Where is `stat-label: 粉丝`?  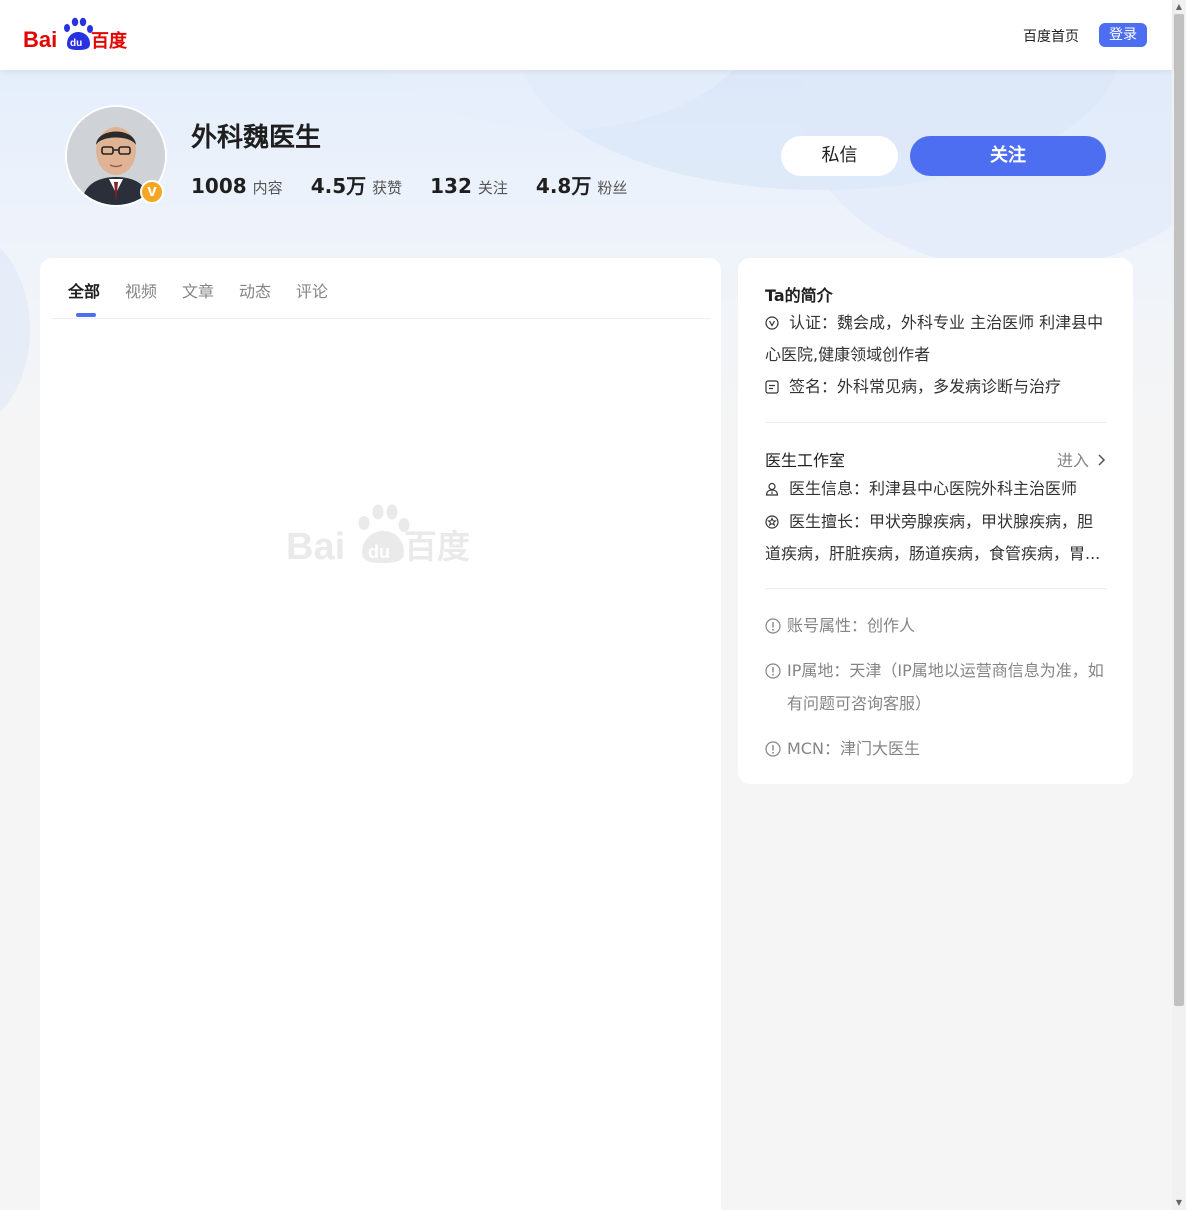 stat-label: 粉丝 is located at coordinates (612, 188).